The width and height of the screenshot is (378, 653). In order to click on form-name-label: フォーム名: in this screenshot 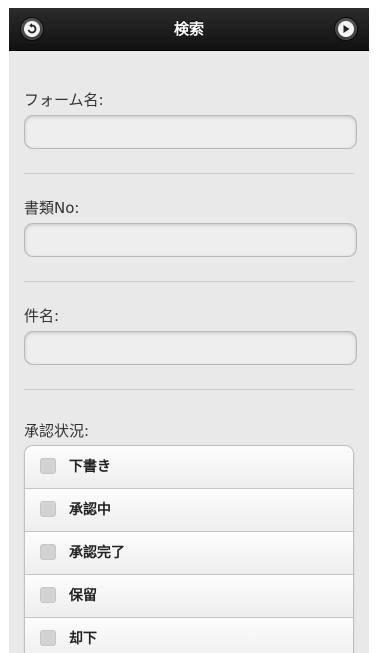, I will do `click(64, 100)`.